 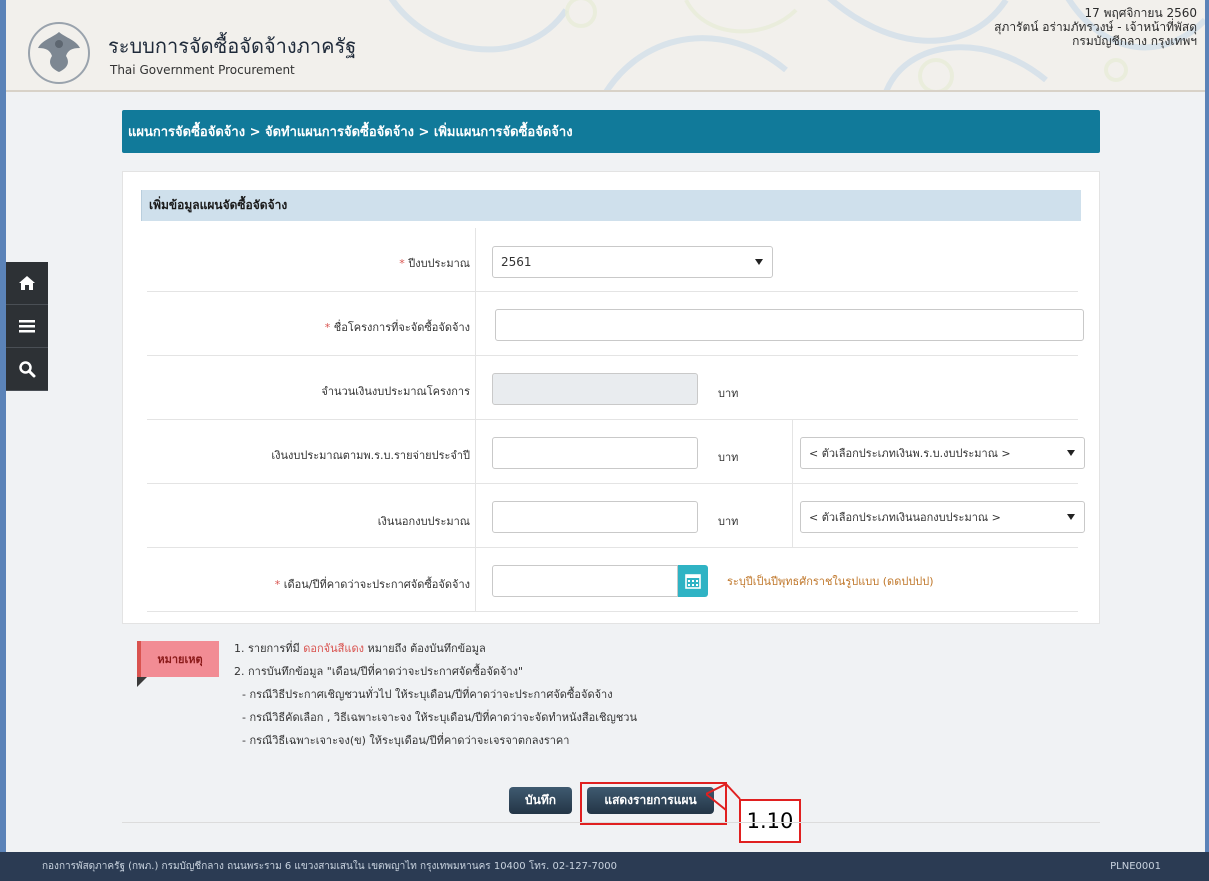 I want to click on offbudget-unit-label: บาท, so click(x=728, y=521).